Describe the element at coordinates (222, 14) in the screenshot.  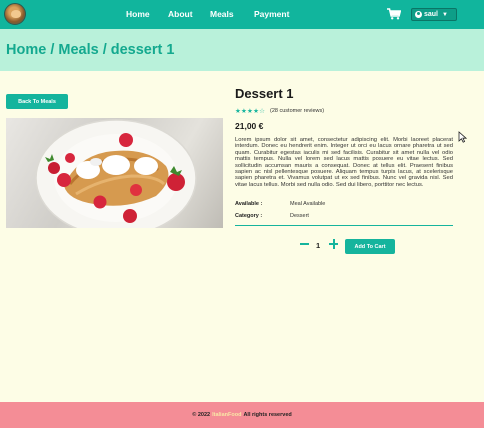
I see `nav-link-meals: Meals` at that location.